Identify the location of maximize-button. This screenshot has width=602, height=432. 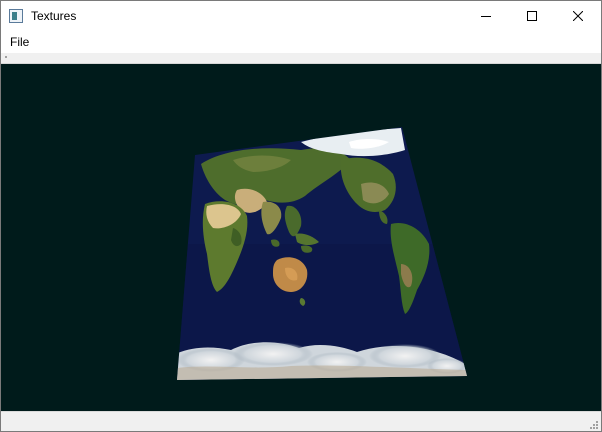
(532, 16).